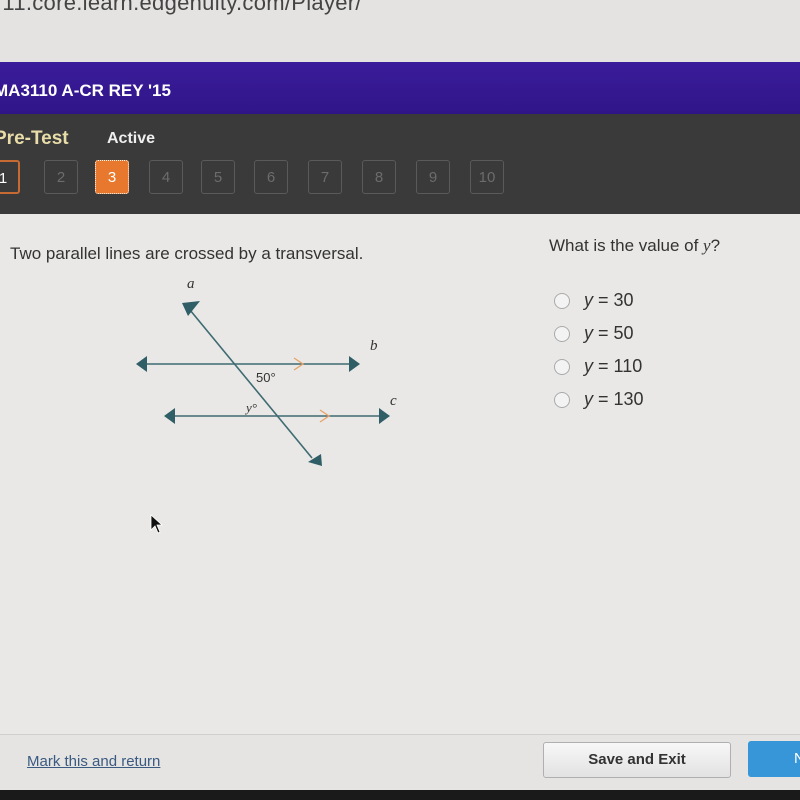 This screenshot has height=800, width=800. Describe the element at coordinates (141, 364) in the screenshot. I see `line-b-arrowhead-left` at that location.